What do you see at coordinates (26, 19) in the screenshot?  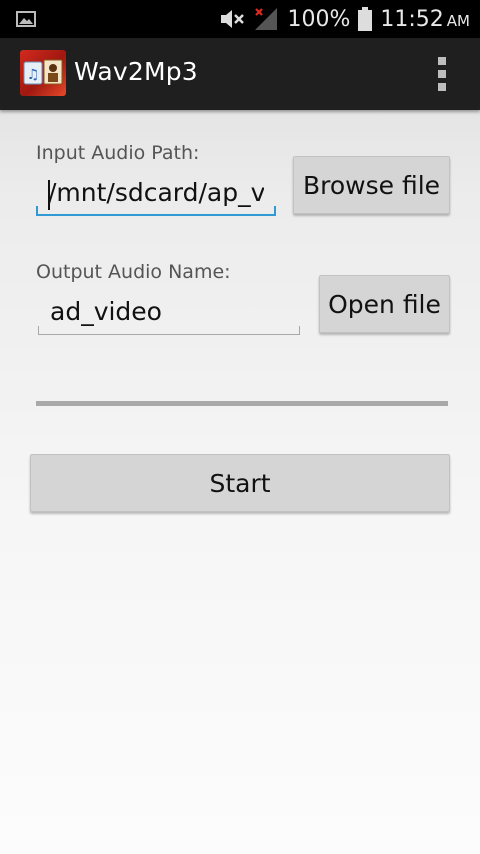 I see `image-notification-icon` at bounding box center [26, 19].